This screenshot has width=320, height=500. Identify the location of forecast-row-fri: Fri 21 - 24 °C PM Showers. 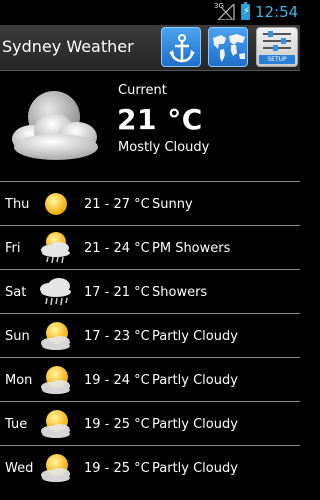
(150, 247).